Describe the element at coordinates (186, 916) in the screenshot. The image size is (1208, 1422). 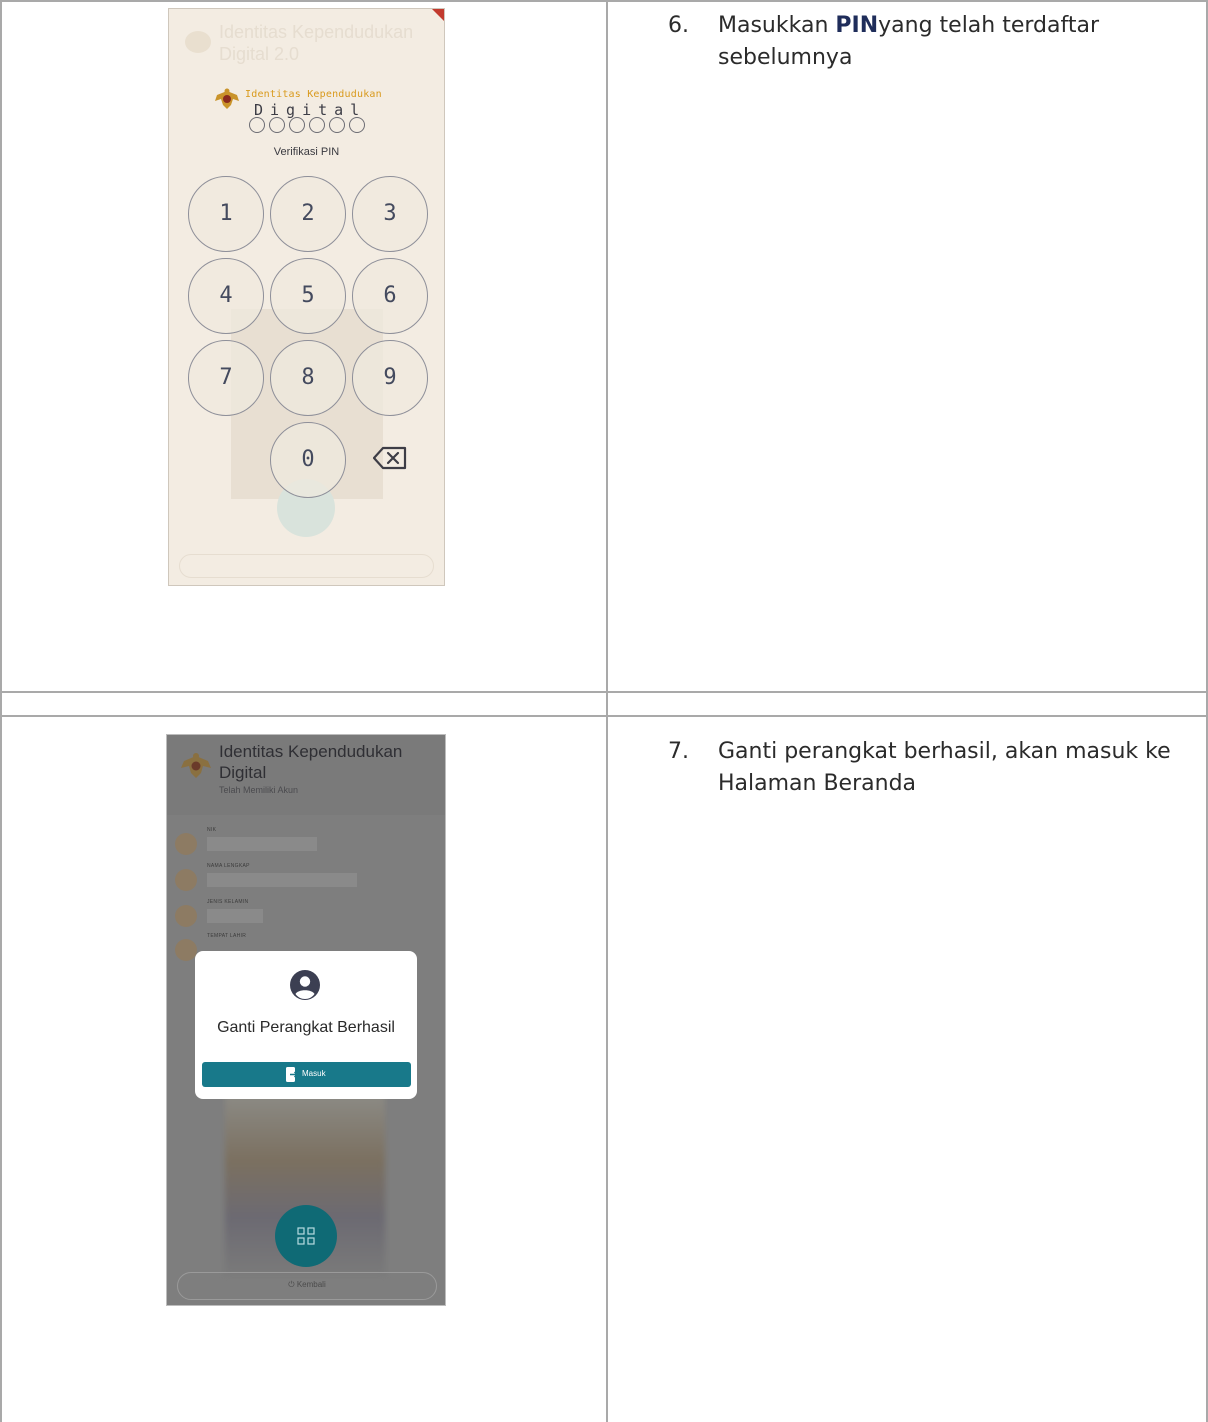
I see `gender-icon` at that location.